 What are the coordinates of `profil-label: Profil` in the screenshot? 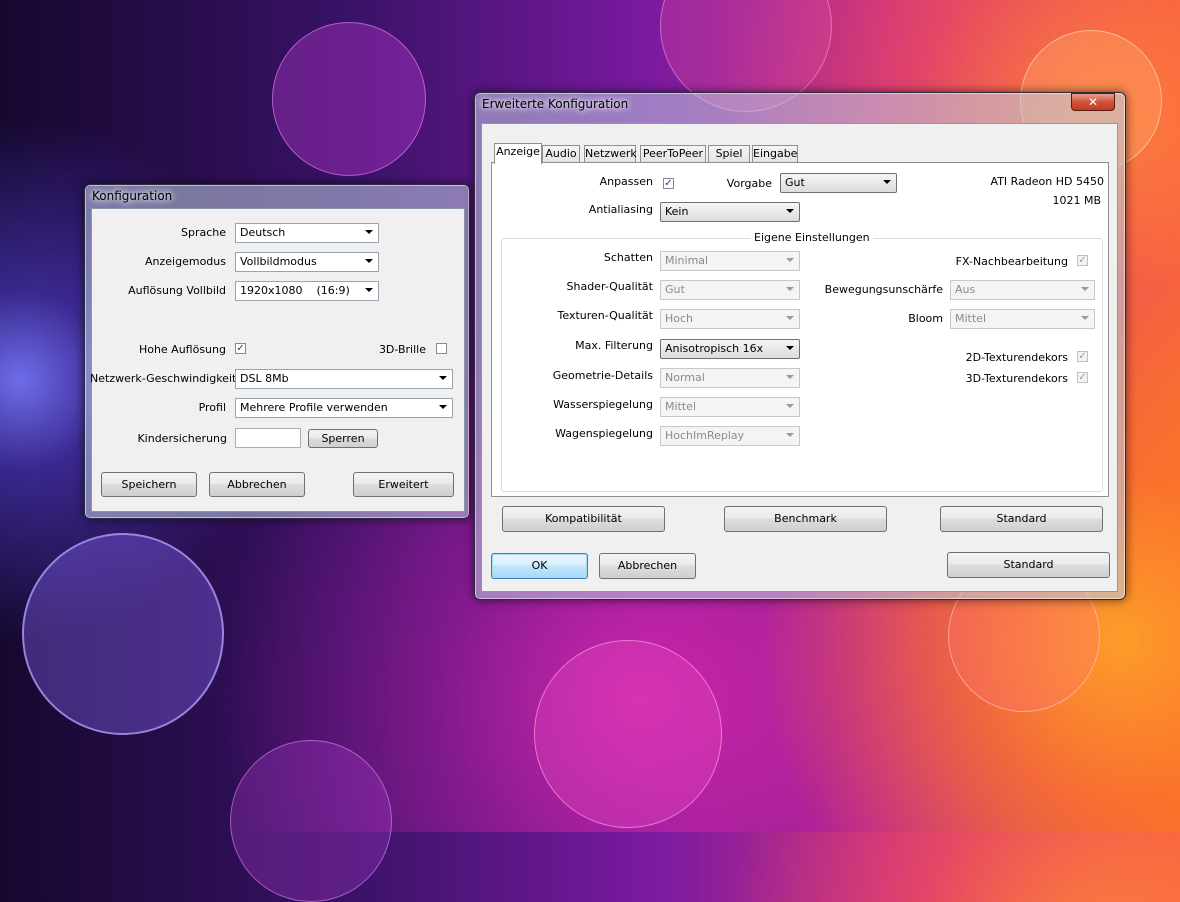 It's located at (212, 407).